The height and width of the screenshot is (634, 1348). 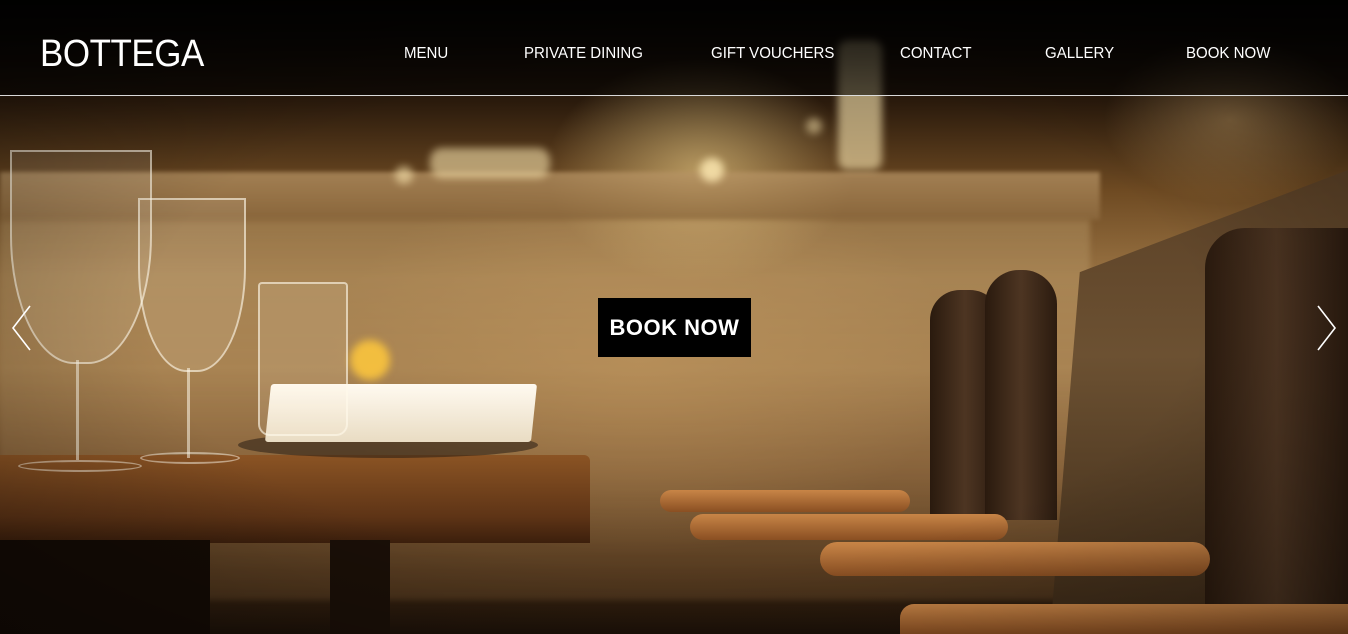 What do you see at coordinates (583, 54) in the screenshot?
I see `nav-item-private-dining: PRIVATE DINING` at bounding box center [583, 54].